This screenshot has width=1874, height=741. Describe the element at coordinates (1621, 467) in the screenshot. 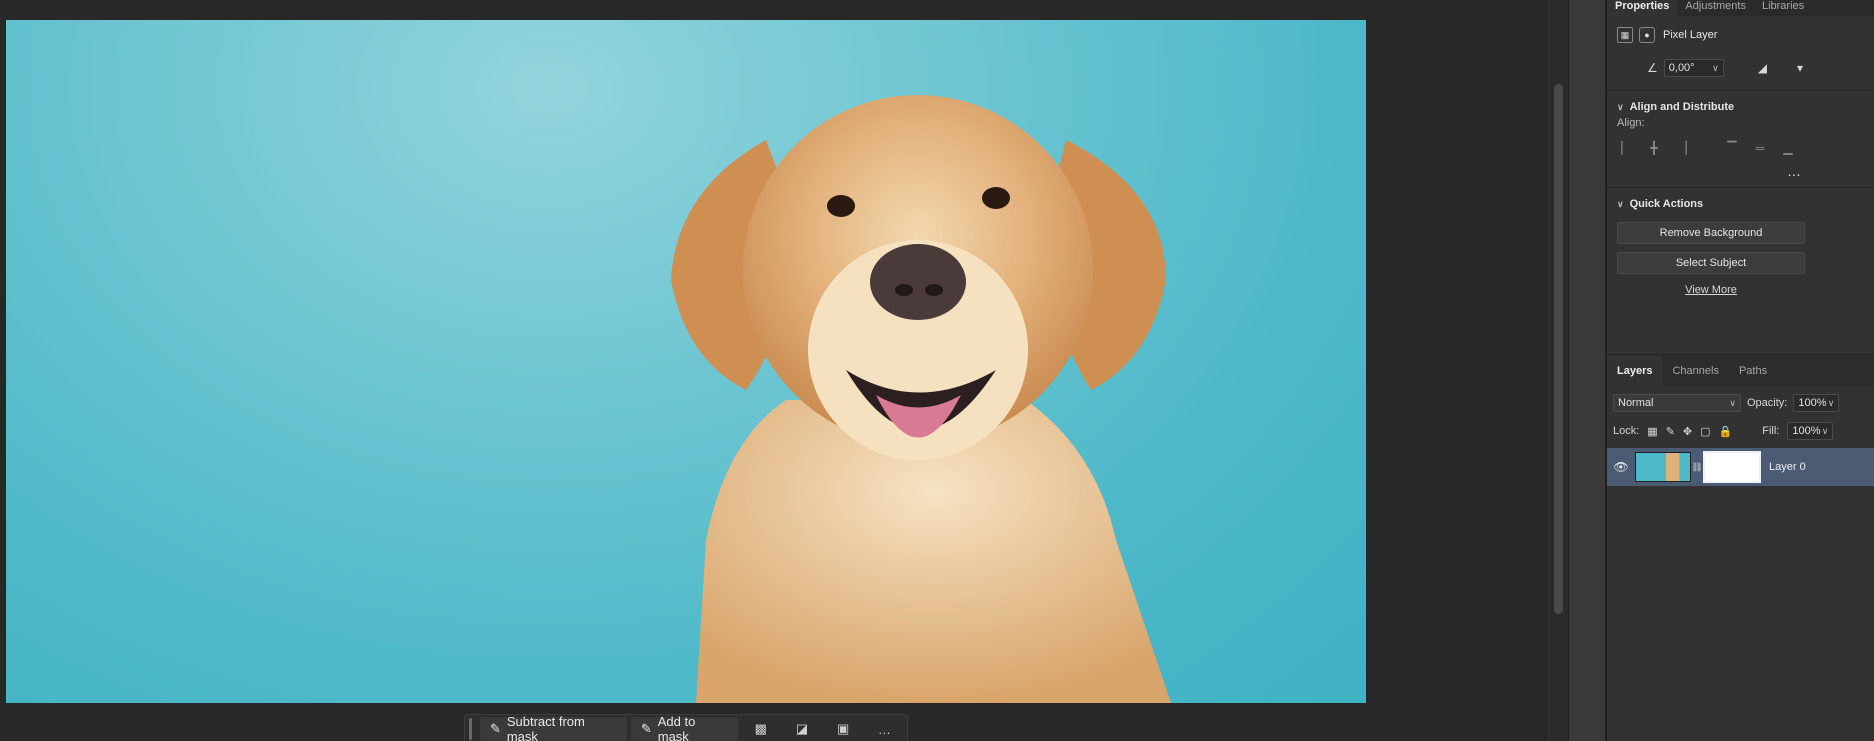

I see `visibility-eye-icon: 👁` at that location.